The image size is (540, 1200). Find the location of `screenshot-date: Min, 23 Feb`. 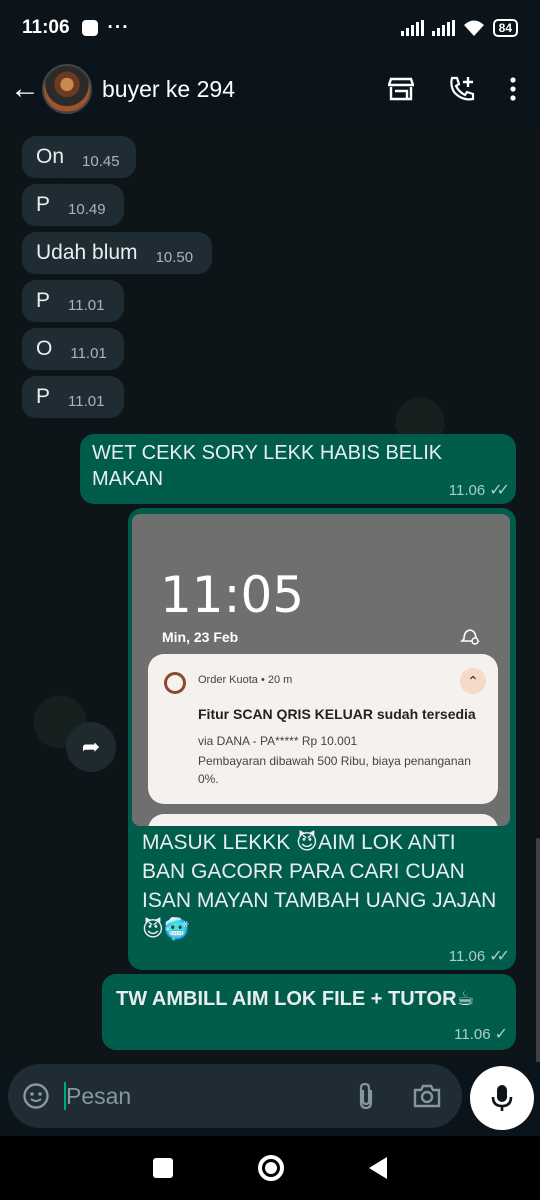

screenshot-date: Min, 23 Feb is located at coordinates (200, 637).